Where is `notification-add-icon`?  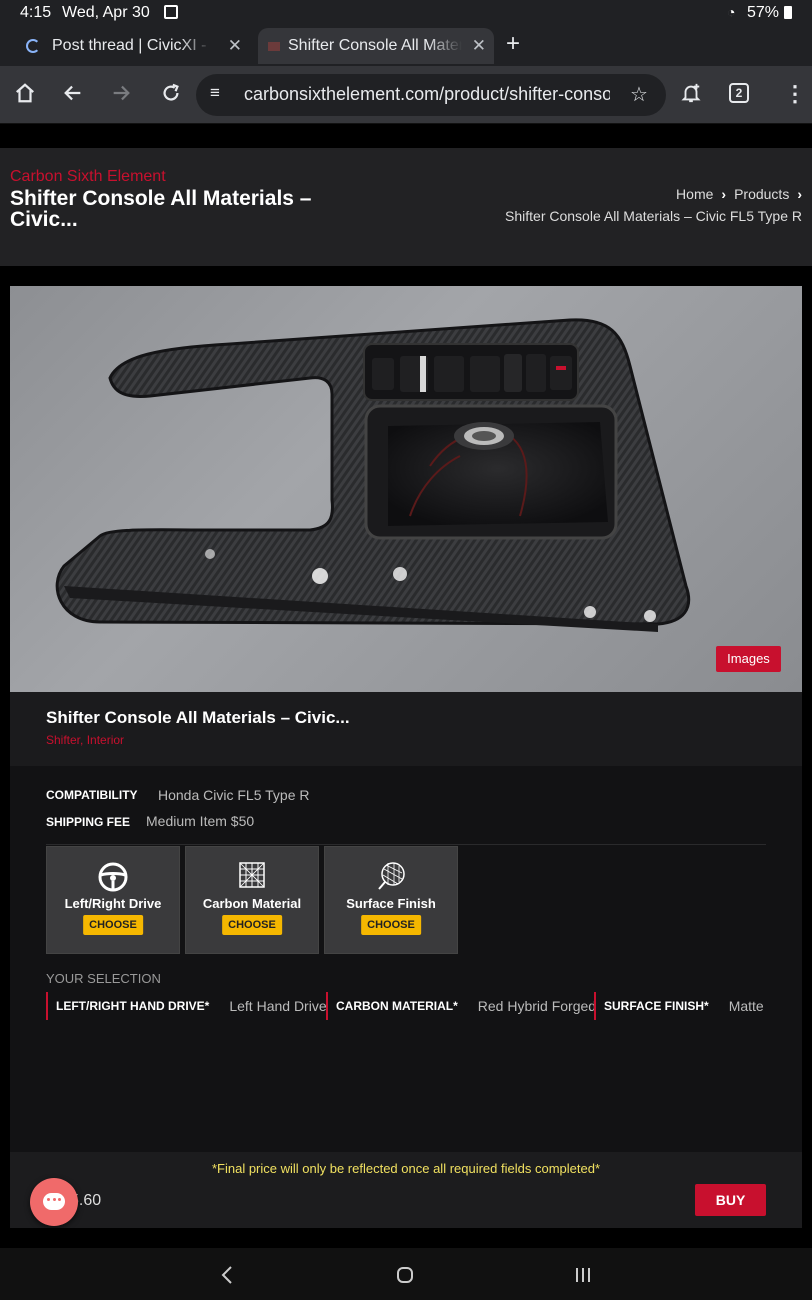
notification-add-icon is located at coordinates (691, 93).